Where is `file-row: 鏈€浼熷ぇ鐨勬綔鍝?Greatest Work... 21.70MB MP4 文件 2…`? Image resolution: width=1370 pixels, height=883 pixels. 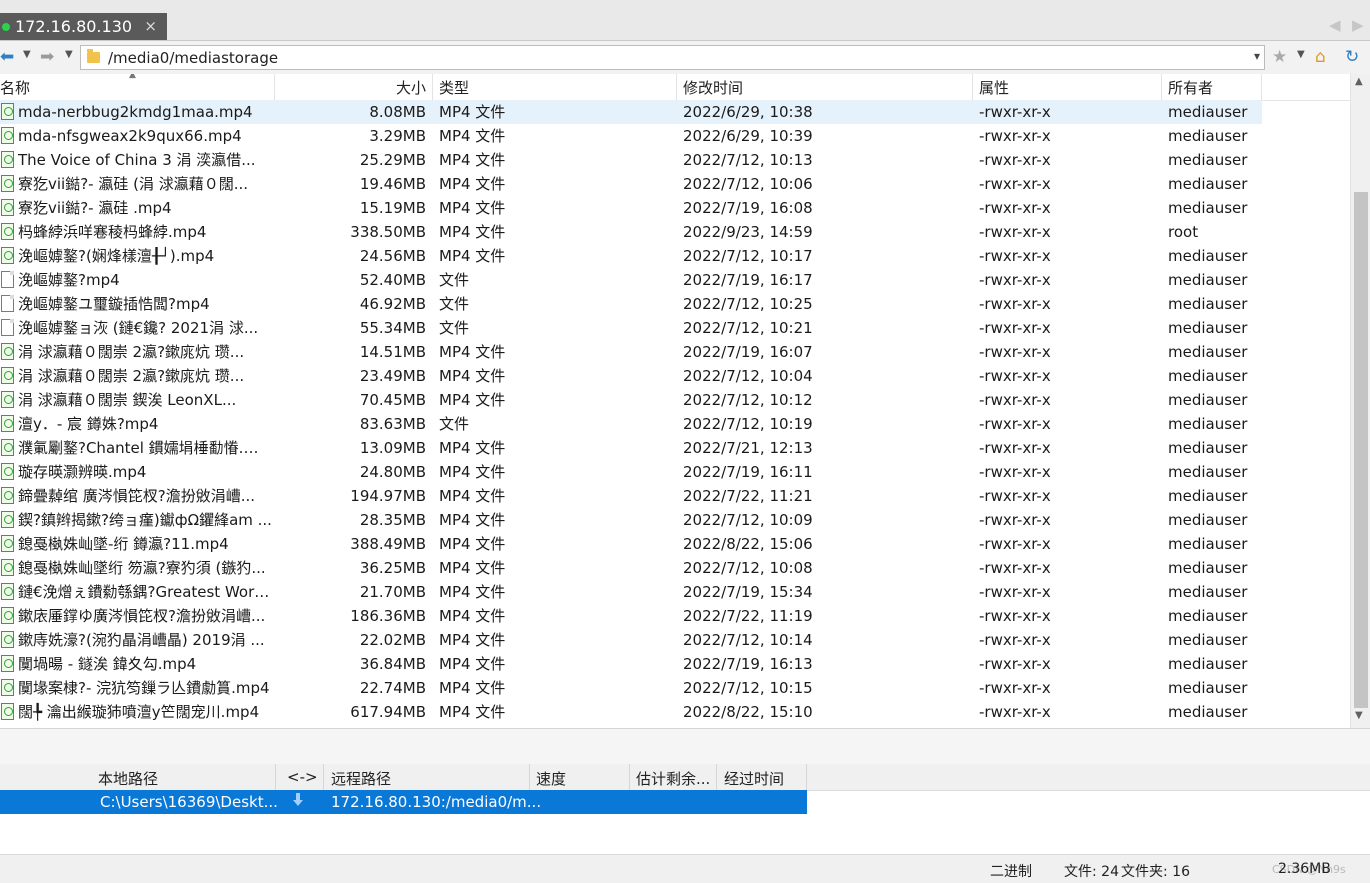 file-row: 鏈€浼熷ぇ鐨勬綔鍝?Greatest Work... 21.70MB MP4 文件 2… is located at coordinates (631, 592).